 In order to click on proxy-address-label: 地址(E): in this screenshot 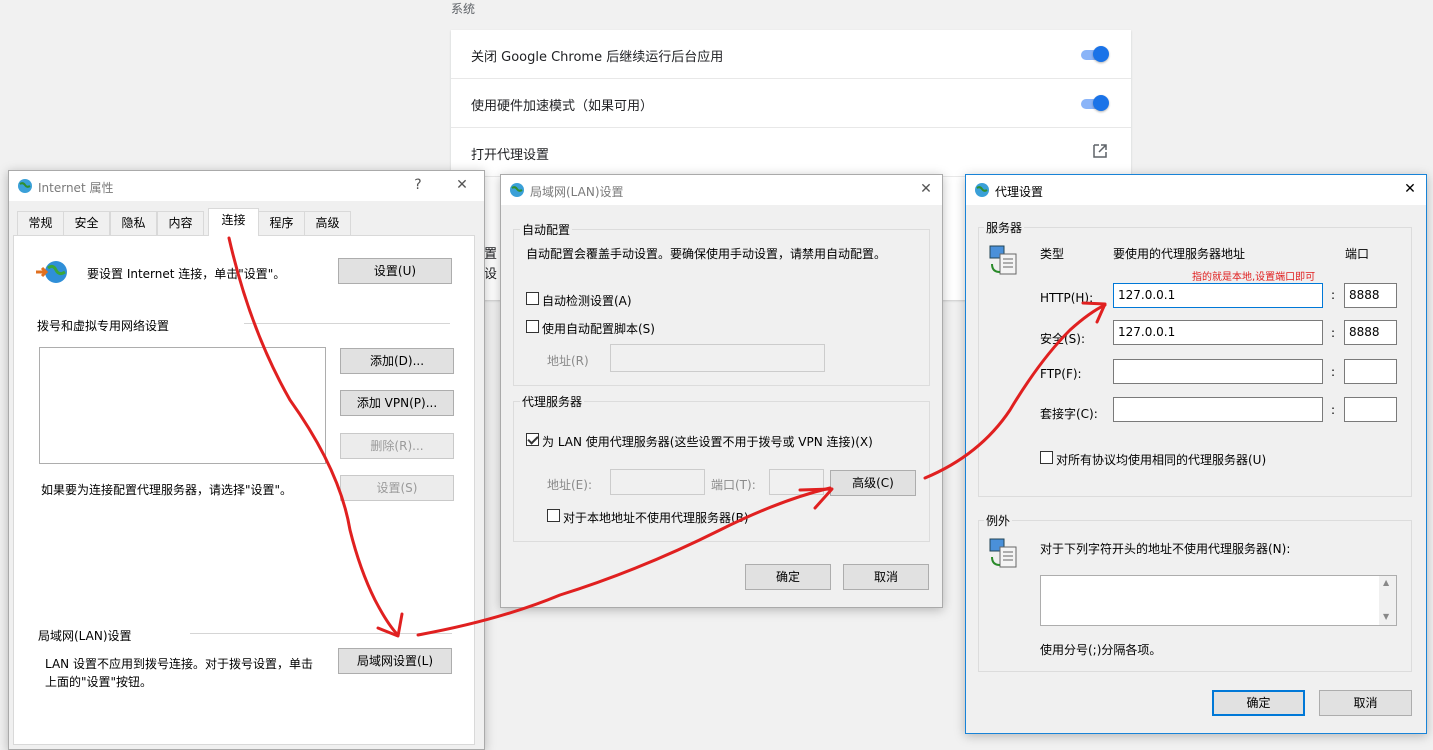, I will do `click(569, 485)`.